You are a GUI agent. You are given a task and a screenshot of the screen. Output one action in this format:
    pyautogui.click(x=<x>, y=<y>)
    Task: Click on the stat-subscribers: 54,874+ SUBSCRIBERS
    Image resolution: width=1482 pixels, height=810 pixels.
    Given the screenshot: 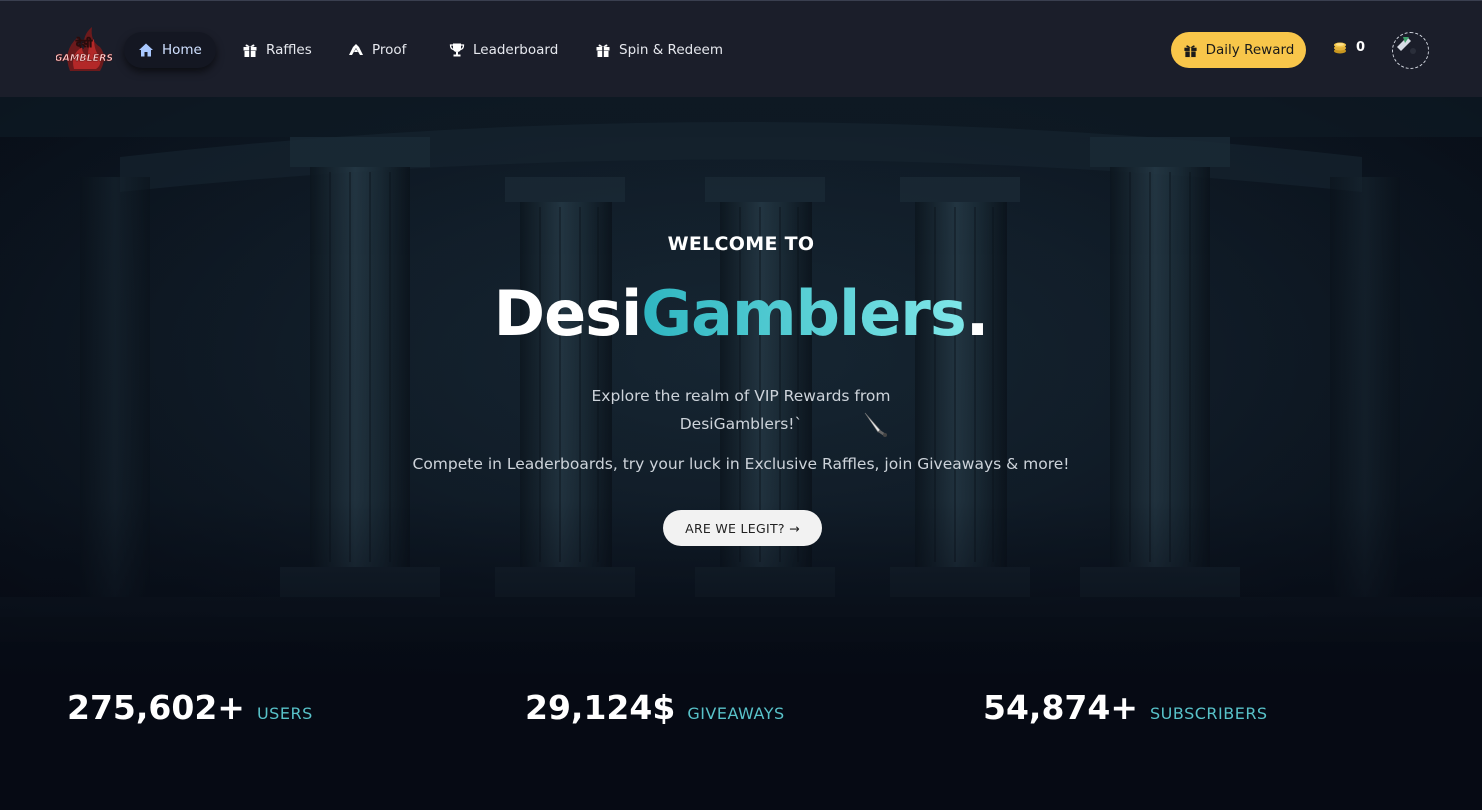 What is the action you would take?
    pyautogui.click(x=1125, y=707)
    